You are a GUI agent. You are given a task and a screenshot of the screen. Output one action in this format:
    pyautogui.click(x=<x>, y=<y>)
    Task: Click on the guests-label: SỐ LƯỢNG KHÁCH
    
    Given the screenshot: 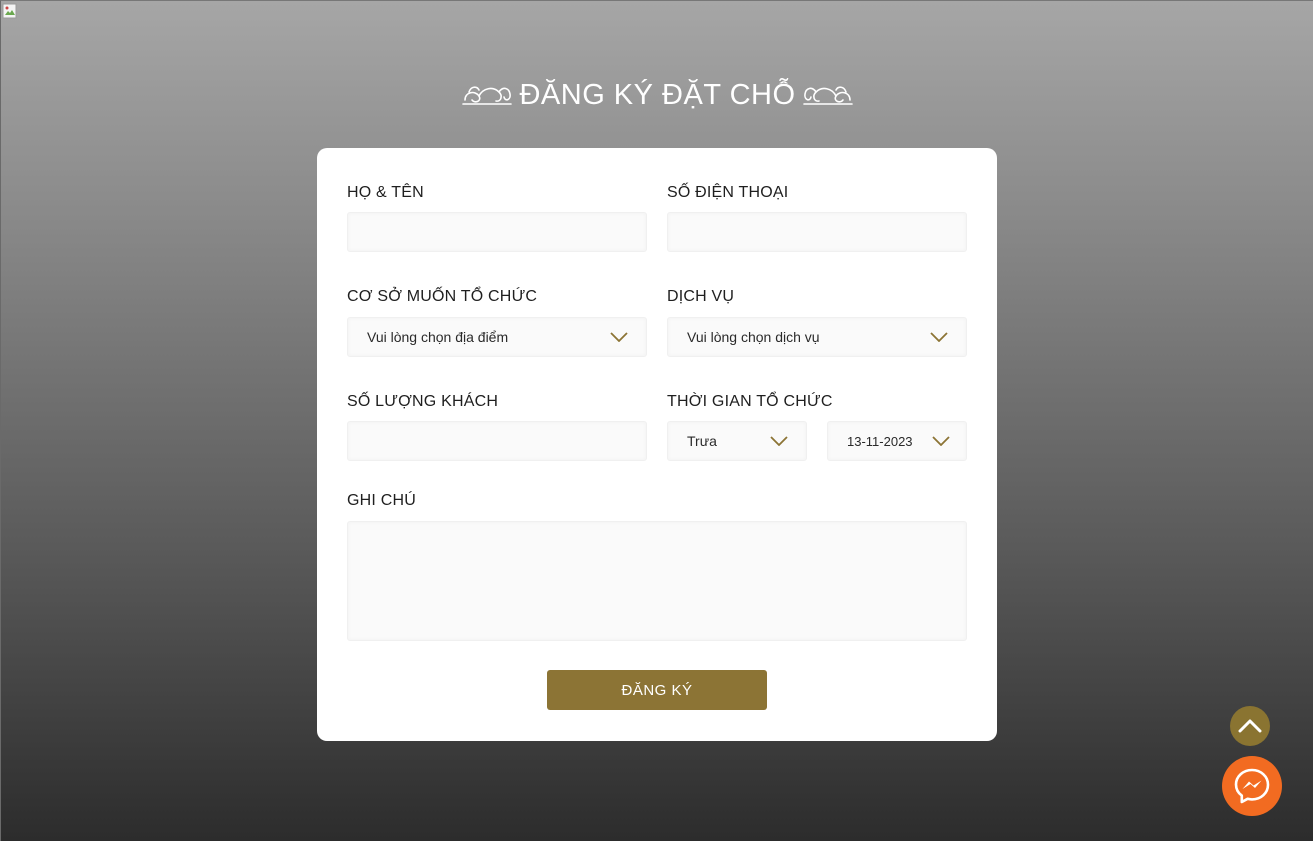 What is the action you would take?
    pyautogui.click(x=423, y=401)
    